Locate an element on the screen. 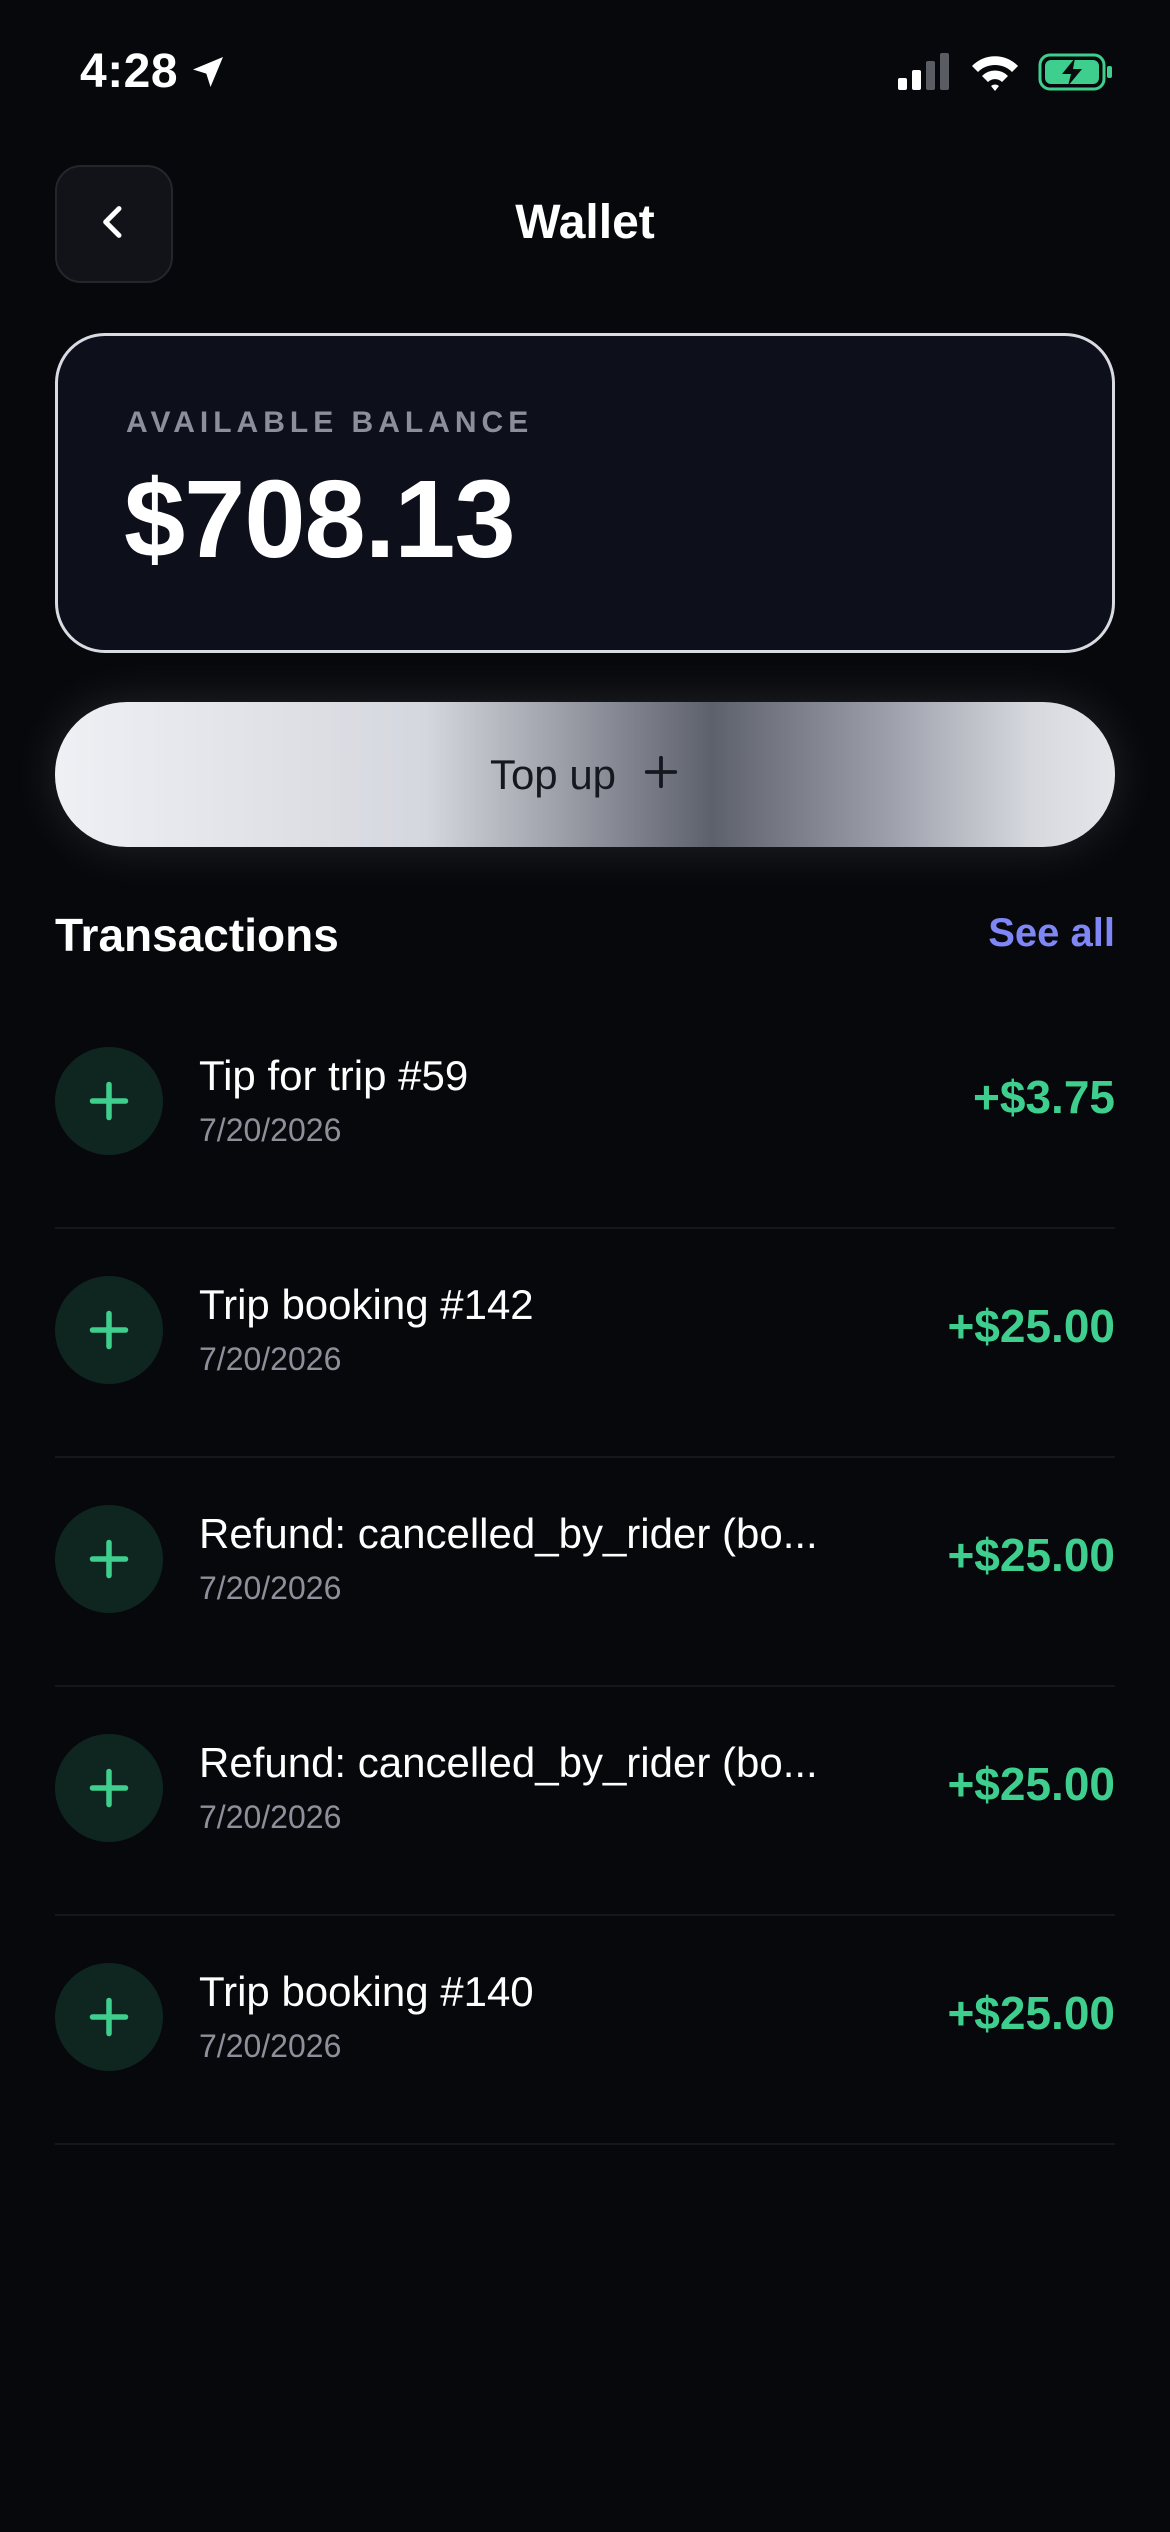 This screenshot has height=2532, width=1170. transaction-name: Trip booking #140 is located at coordinates (366, 1991).